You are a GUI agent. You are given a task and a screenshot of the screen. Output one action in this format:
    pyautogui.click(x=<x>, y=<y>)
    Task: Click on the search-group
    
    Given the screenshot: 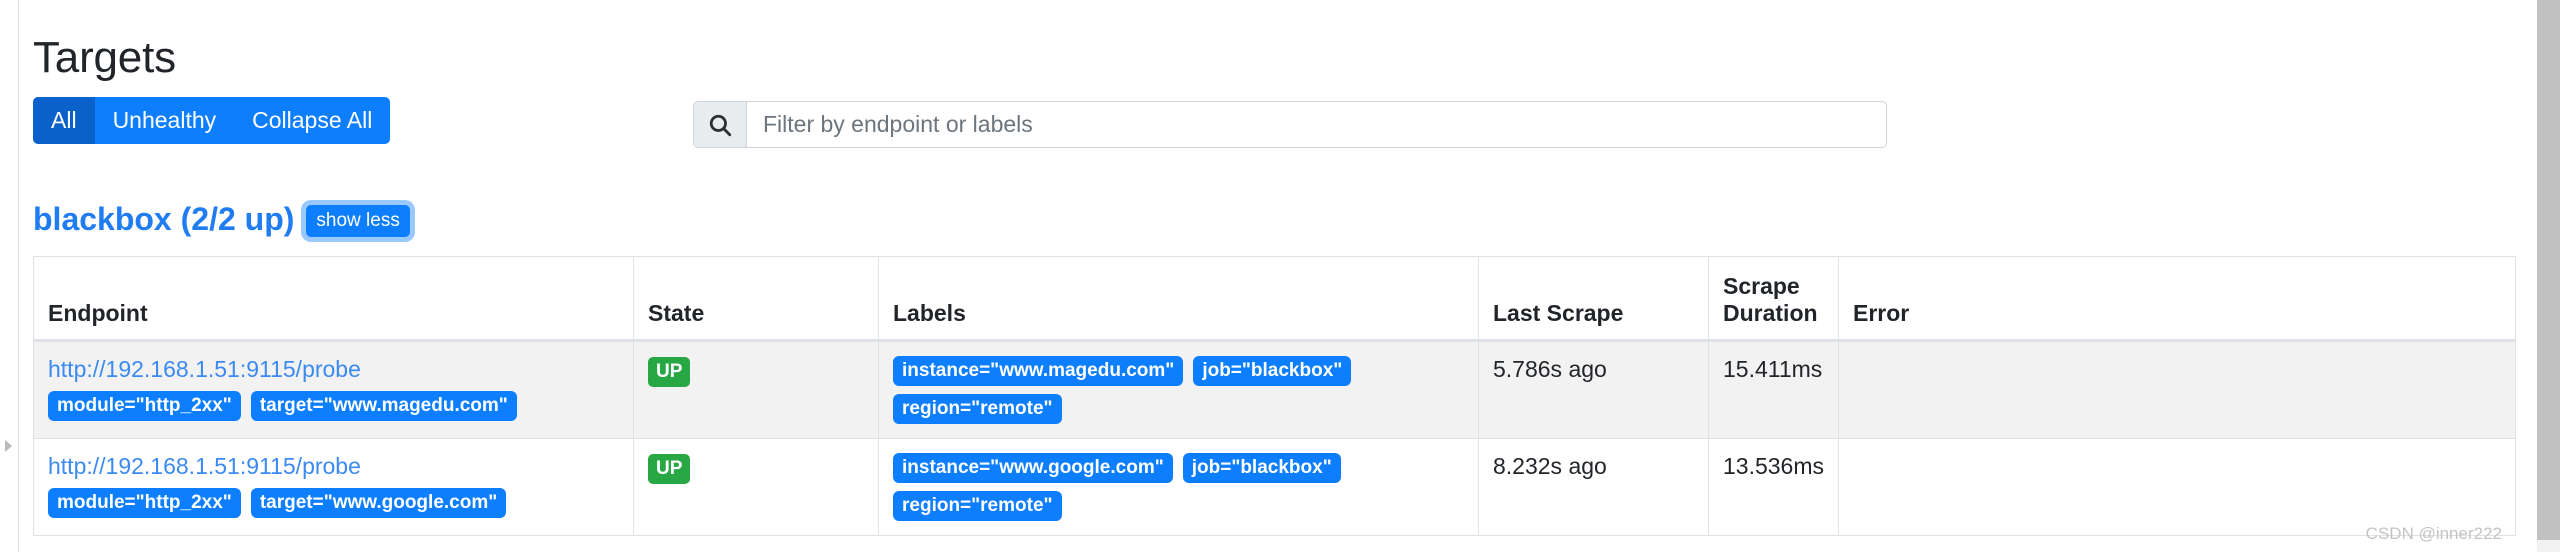 What is the action you would take?
    pyautogui.click(x=1290, y=124)
    